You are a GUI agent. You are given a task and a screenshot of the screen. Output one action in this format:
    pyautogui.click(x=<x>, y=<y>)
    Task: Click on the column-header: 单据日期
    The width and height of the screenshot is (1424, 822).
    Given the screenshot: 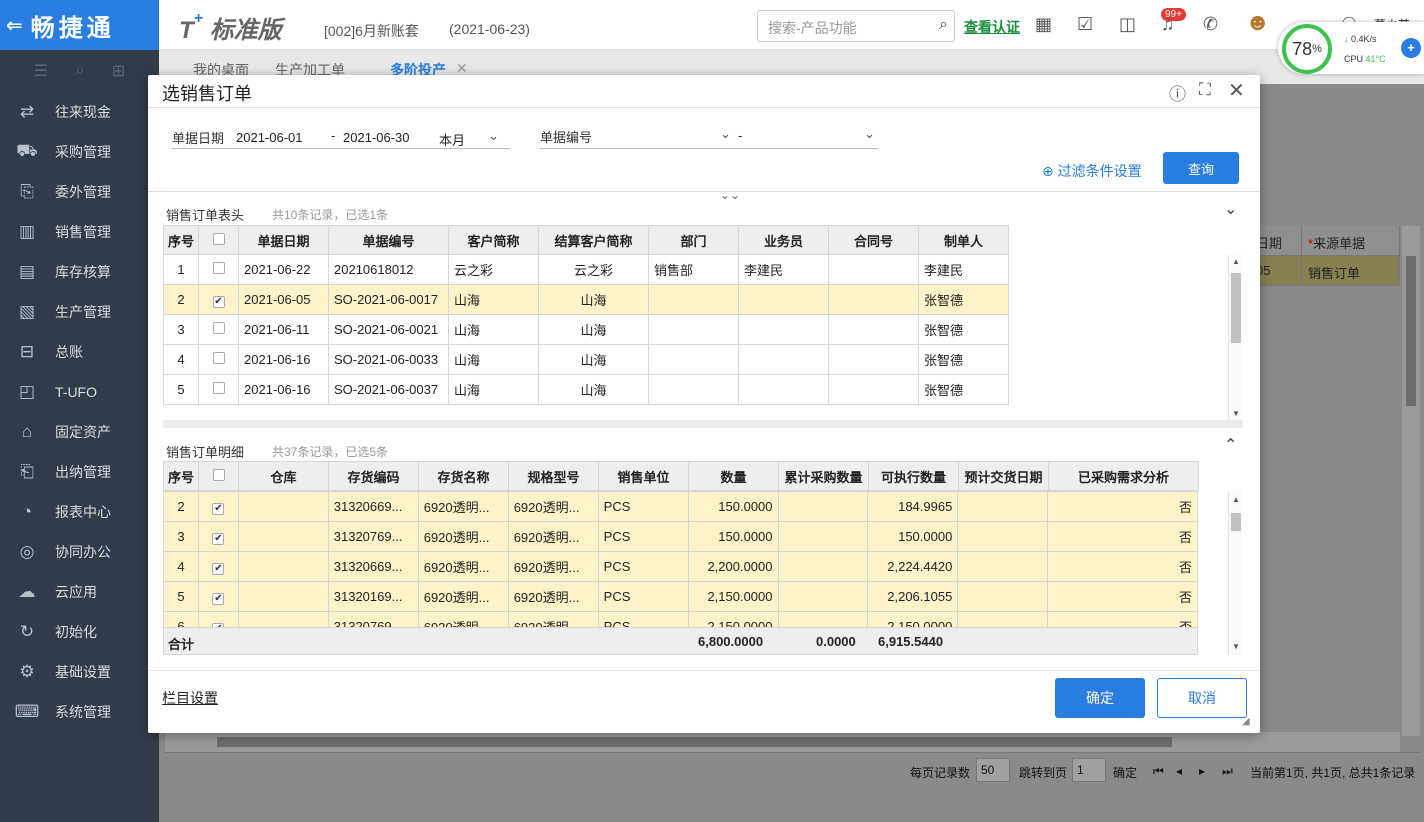 What is the action you would take?
    pyautogui.click(x=283, y=240)
    